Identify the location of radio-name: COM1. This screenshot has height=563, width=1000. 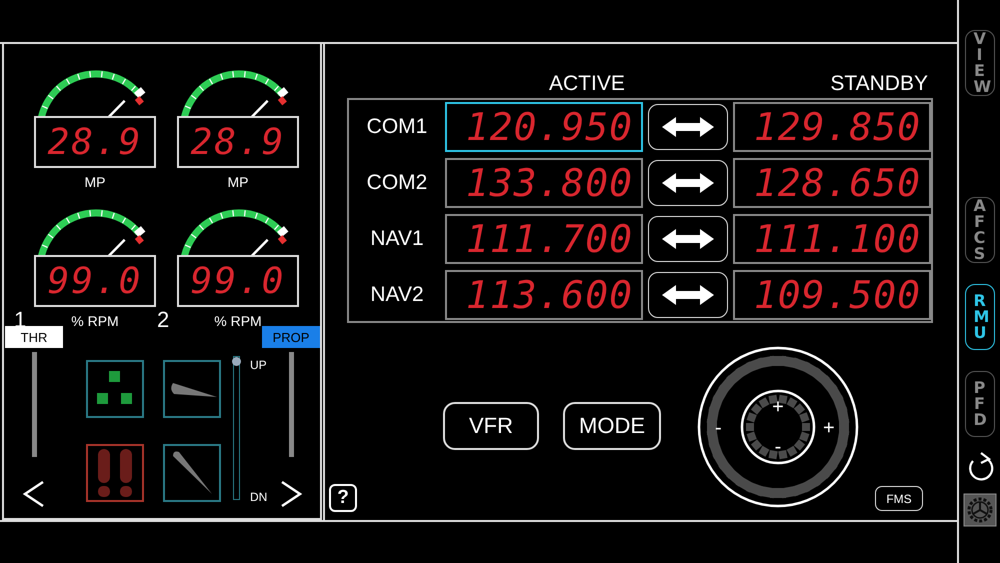
(397, 126).